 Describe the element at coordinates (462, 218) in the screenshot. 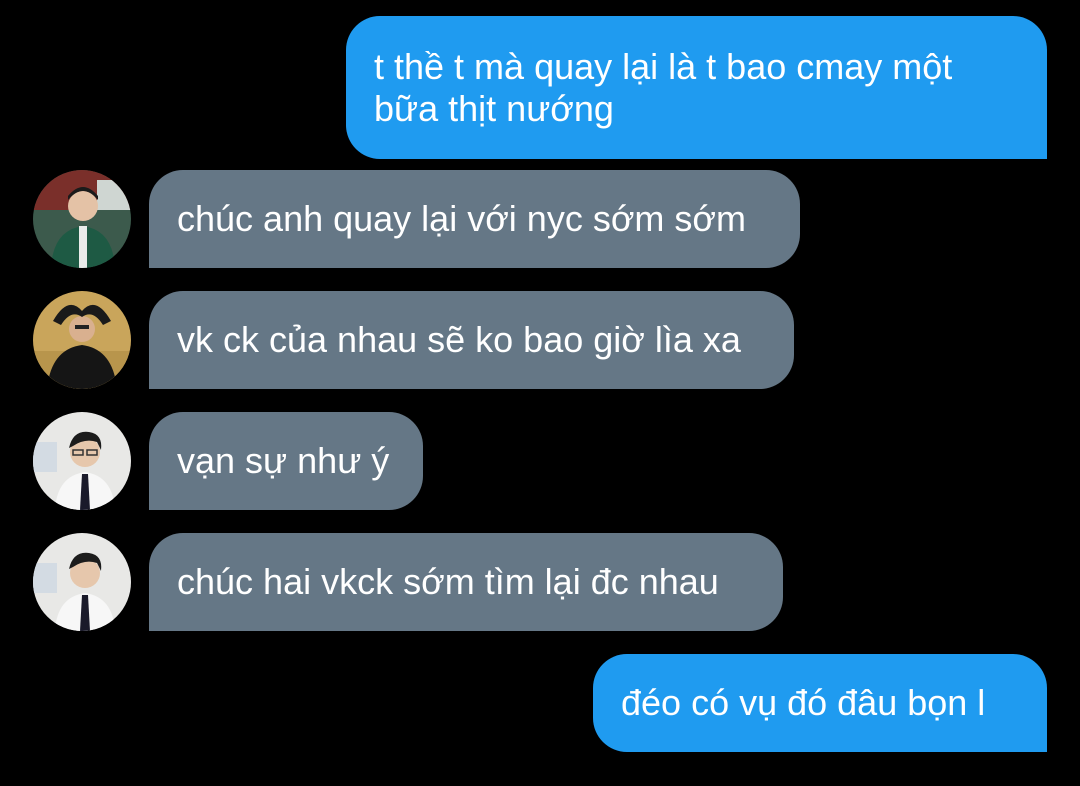

I see `message-text: chúc anh quay lại với nyc sớm sớm` at that location.